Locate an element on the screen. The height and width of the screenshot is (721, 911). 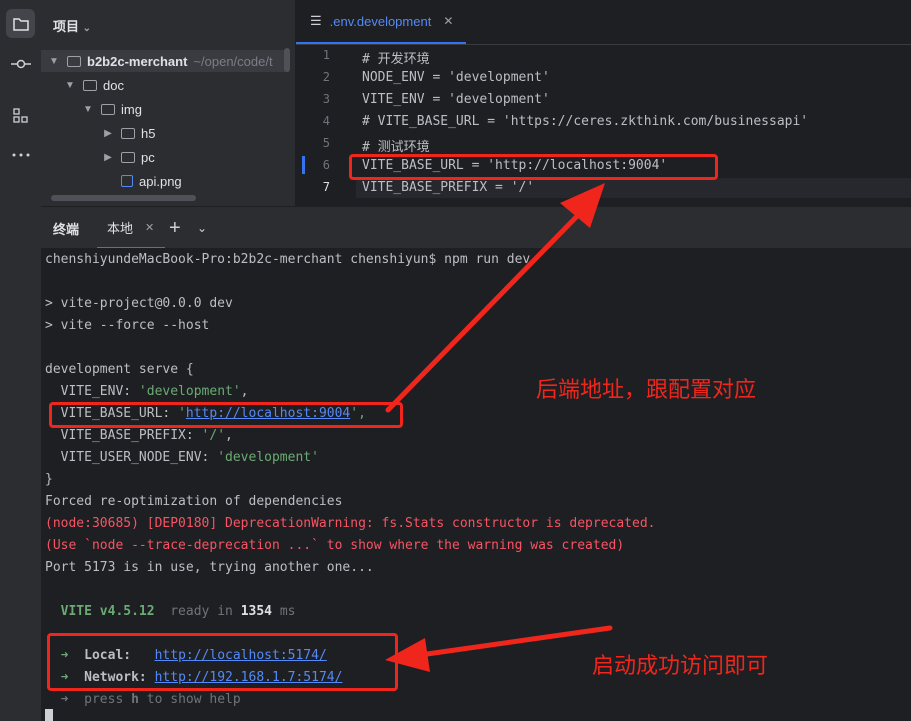
annotation-start: 启动成功访问即可 is located at coordinates (680, 666).